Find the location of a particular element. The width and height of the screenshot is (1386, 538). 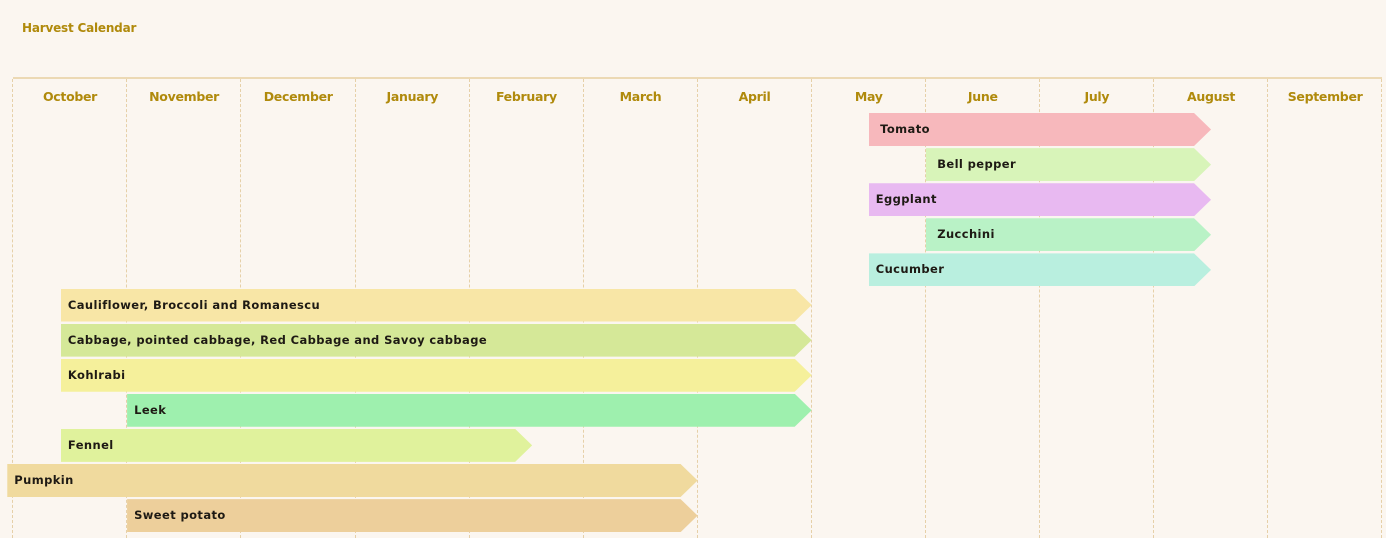

bar-label: Sweet potato is located at coordinates (180, 515).